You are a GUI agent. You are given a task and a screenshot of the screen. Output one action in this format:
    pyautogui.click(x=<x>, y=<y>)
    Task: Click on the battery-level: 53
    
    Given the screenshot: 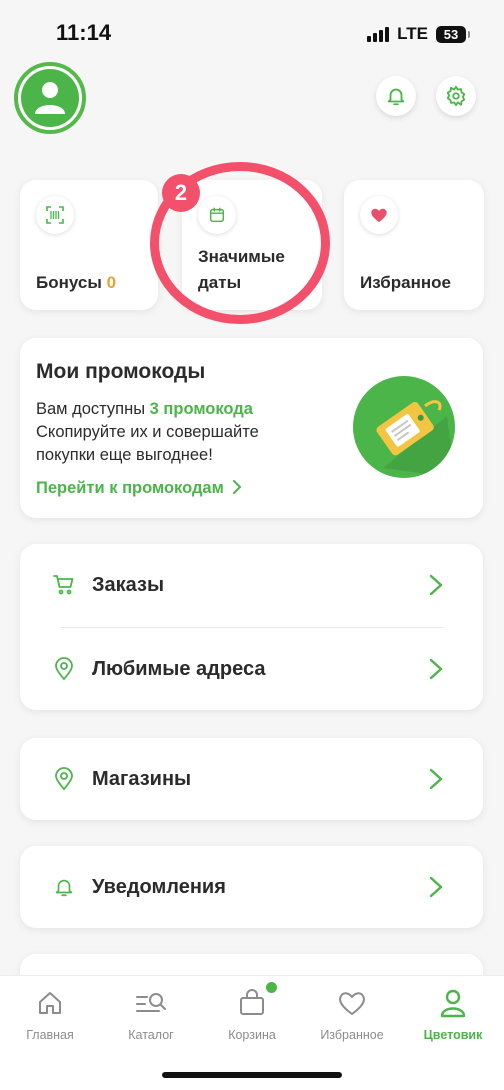 What is the action you would take?
    pyautogui.click(x=451, y=34)
    